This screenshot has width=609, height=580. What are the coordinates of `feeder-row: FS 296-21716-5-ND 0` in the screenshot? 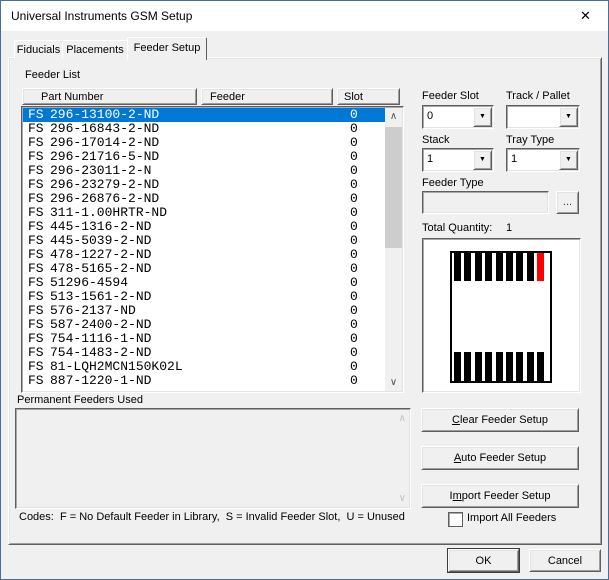 It's located at (204, 157).